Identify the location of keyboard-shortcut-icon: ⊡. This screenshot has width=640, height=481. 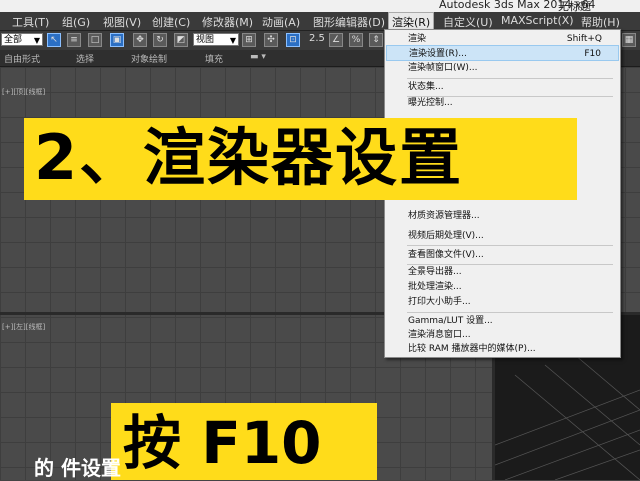
(293, 40).